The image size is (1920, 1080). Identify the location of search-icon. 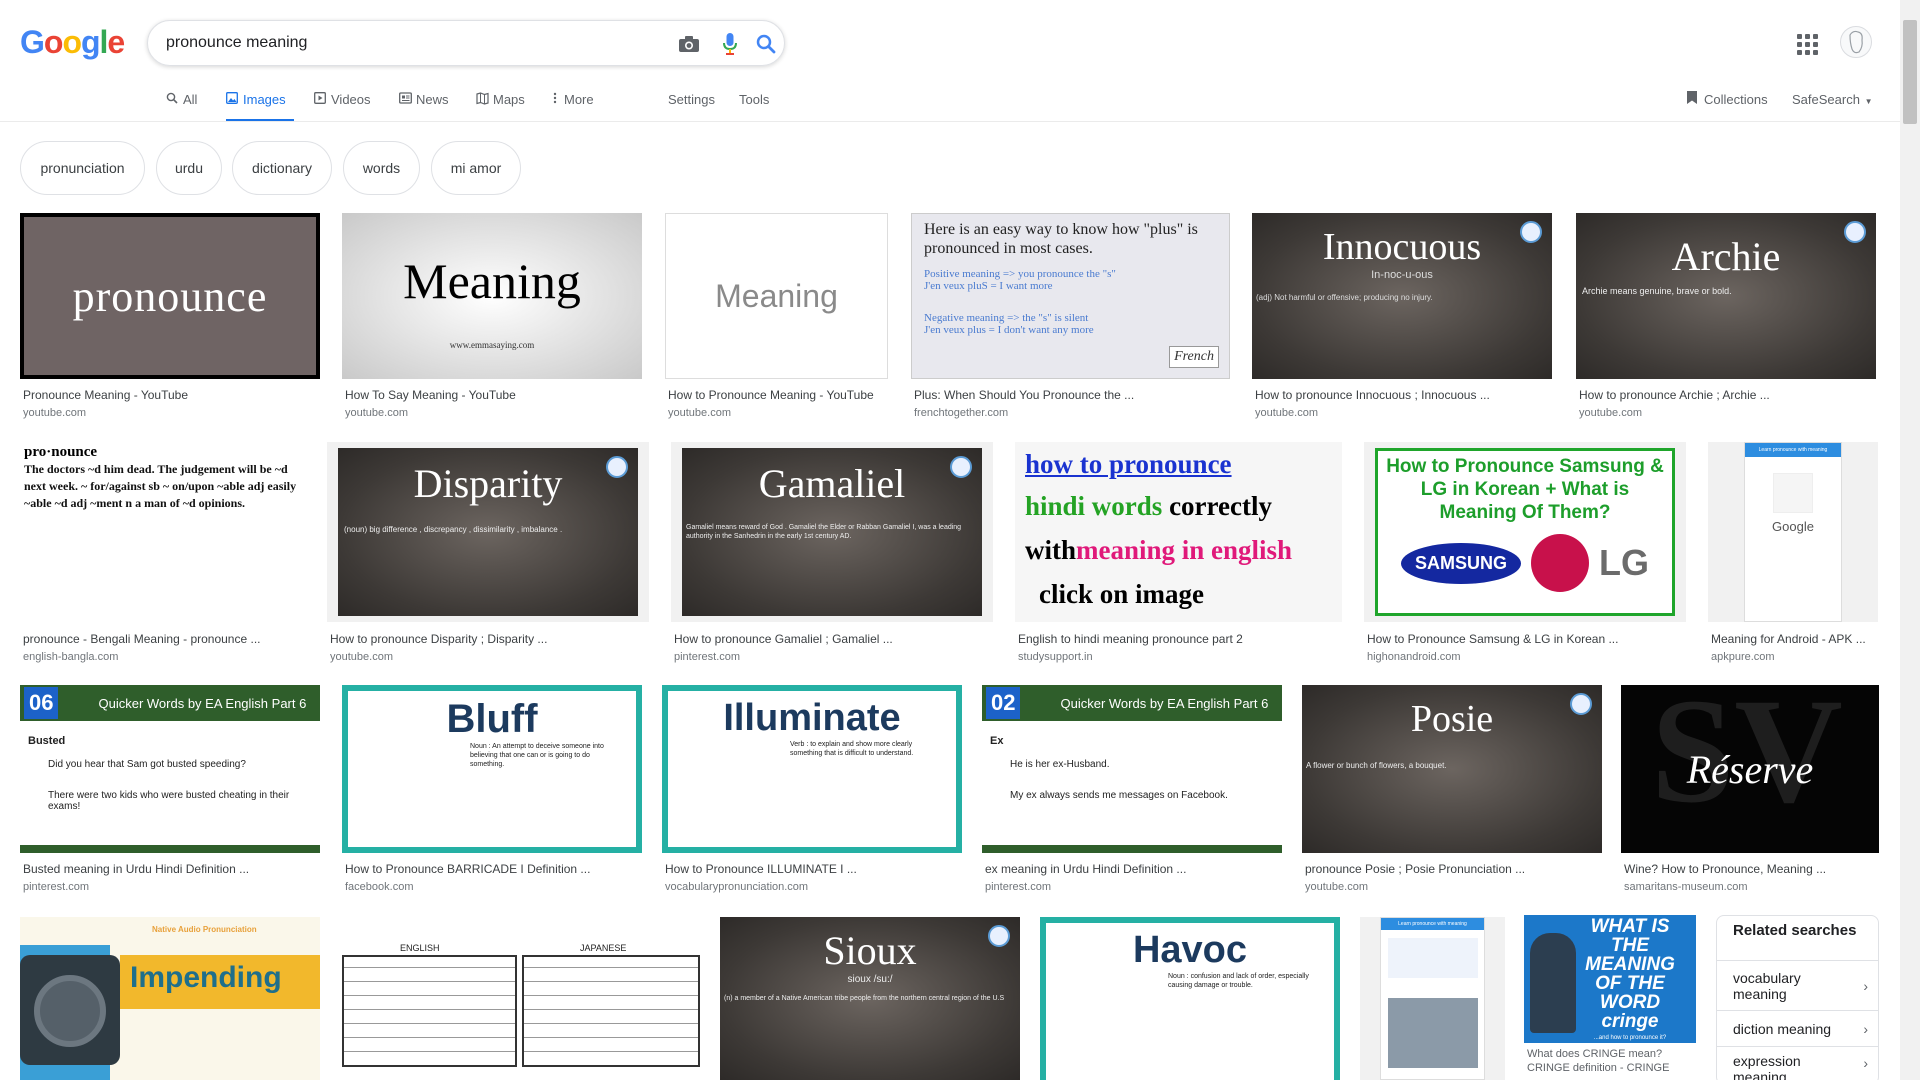
(766, 44).